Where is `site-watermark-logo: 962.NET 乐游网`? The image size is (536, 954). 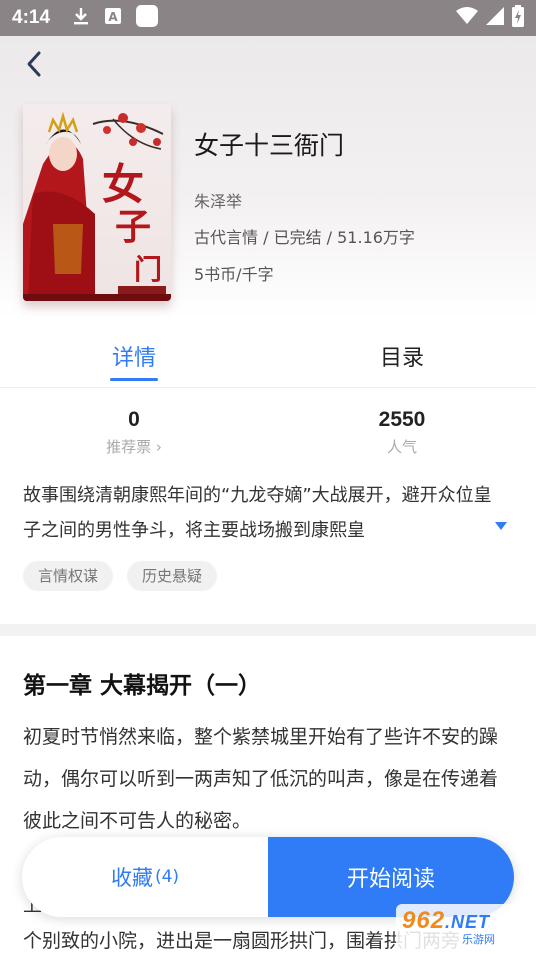 site-watermark-logo: 962.NET 乐游网 is located at coordinates (463, 927).